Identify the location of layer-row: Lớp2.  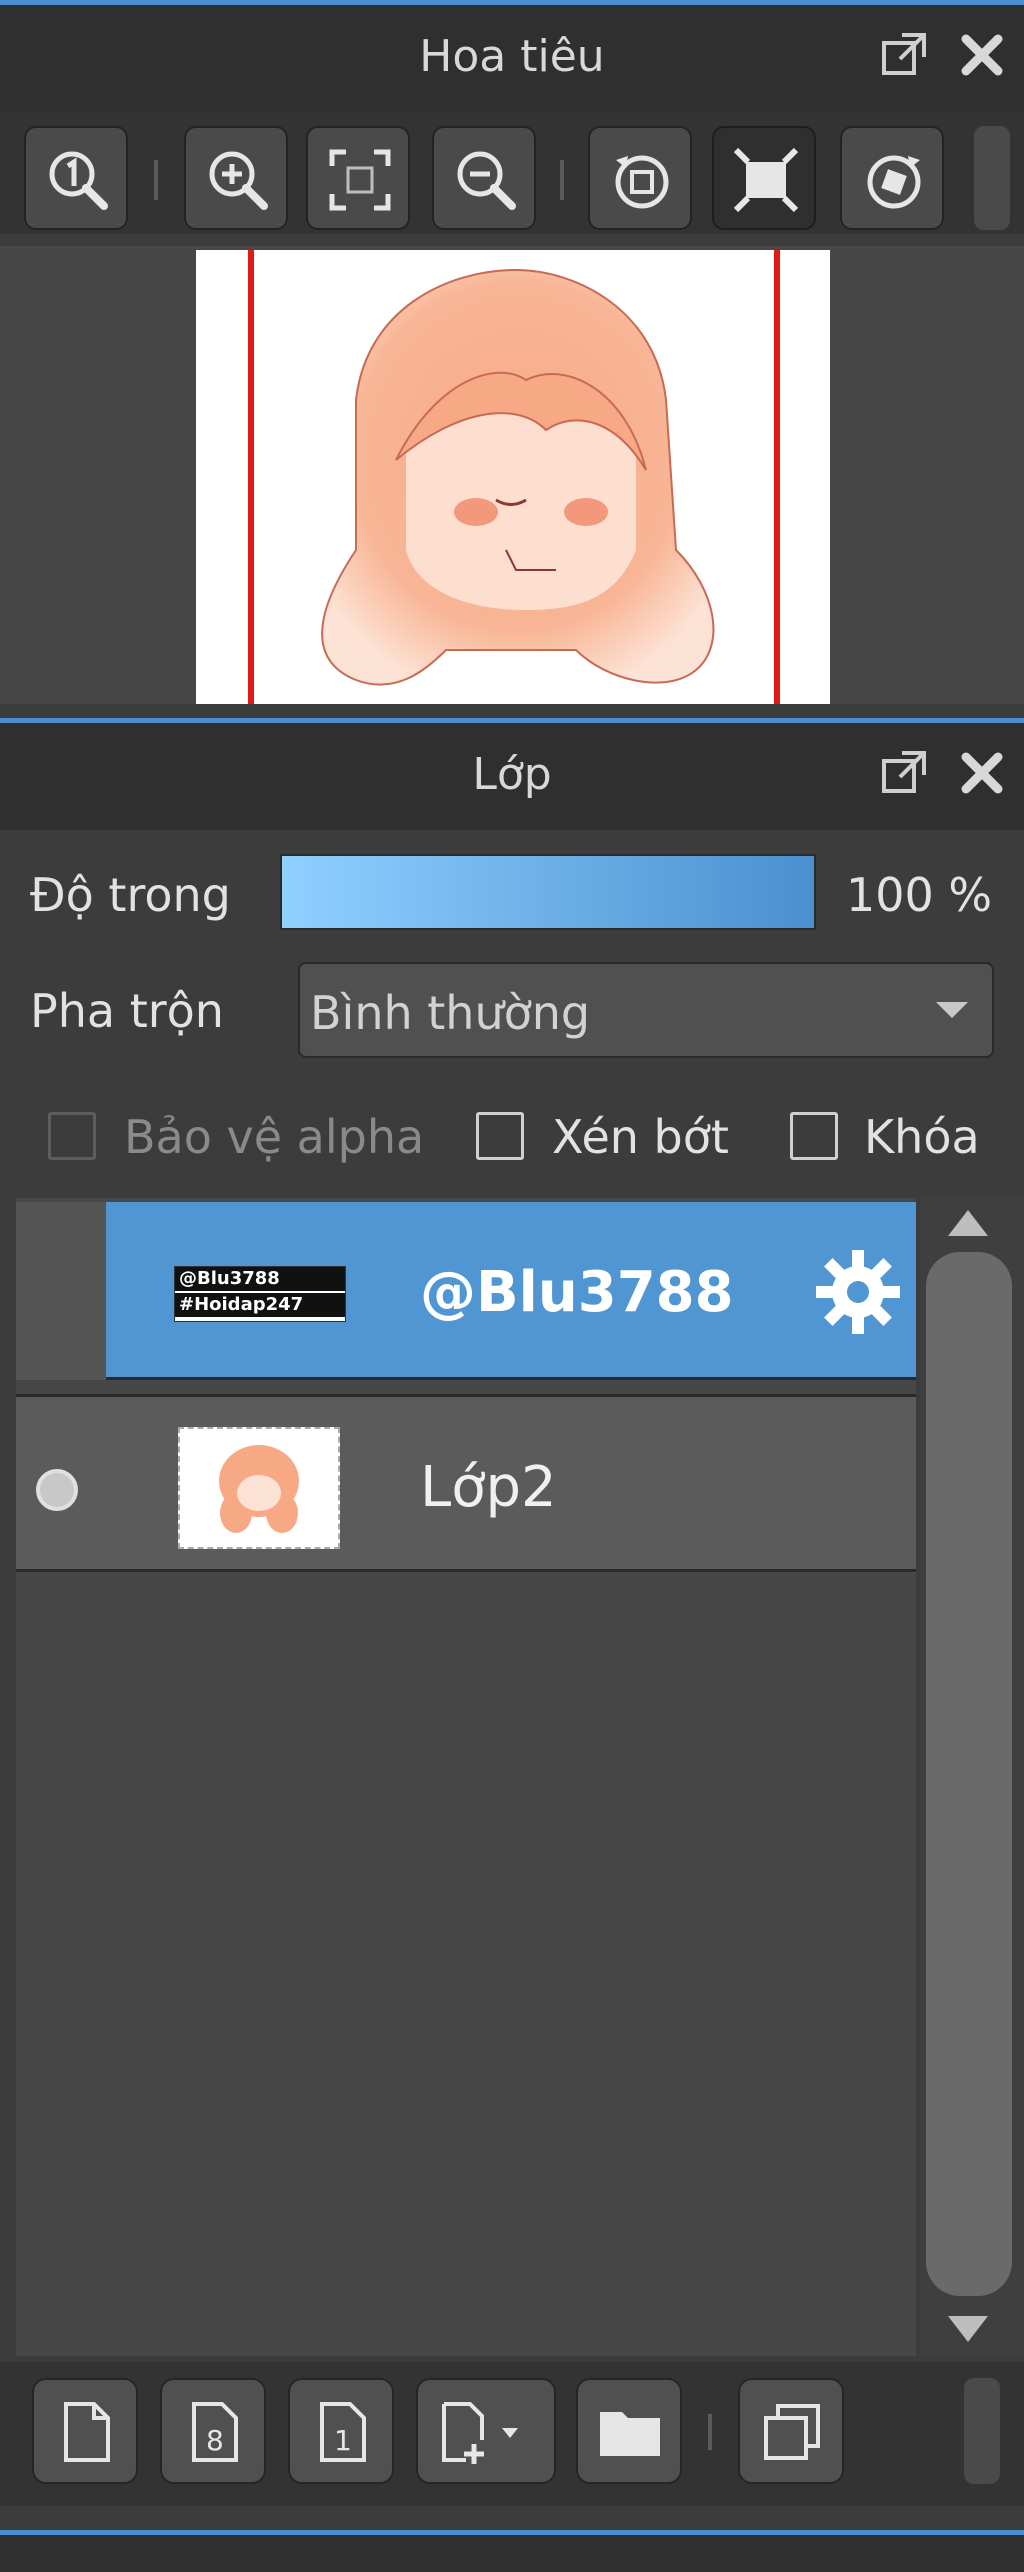
(466, 1483).